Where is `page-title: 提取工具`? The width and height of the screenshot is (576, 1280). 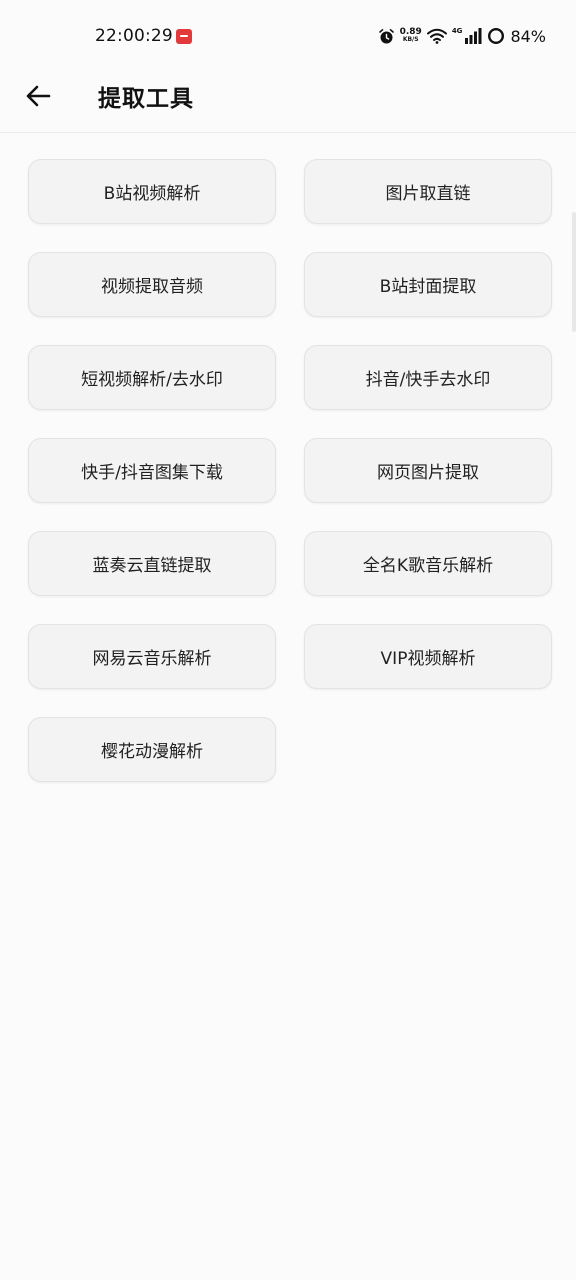
page-title: 提取工具 is located at coordinates (146, 99).